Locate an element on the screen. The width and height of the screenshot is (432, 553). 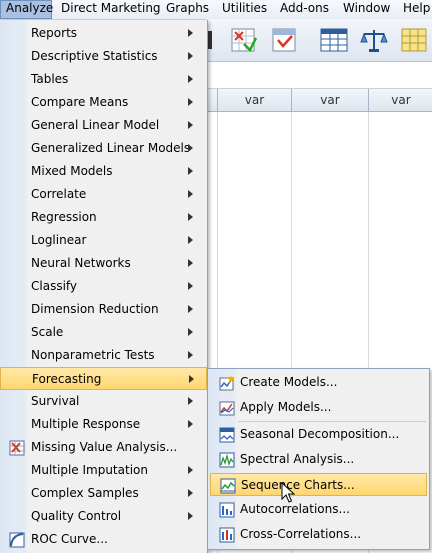
menu-item-label: Multiple Response is located at coordinates (86, 424).